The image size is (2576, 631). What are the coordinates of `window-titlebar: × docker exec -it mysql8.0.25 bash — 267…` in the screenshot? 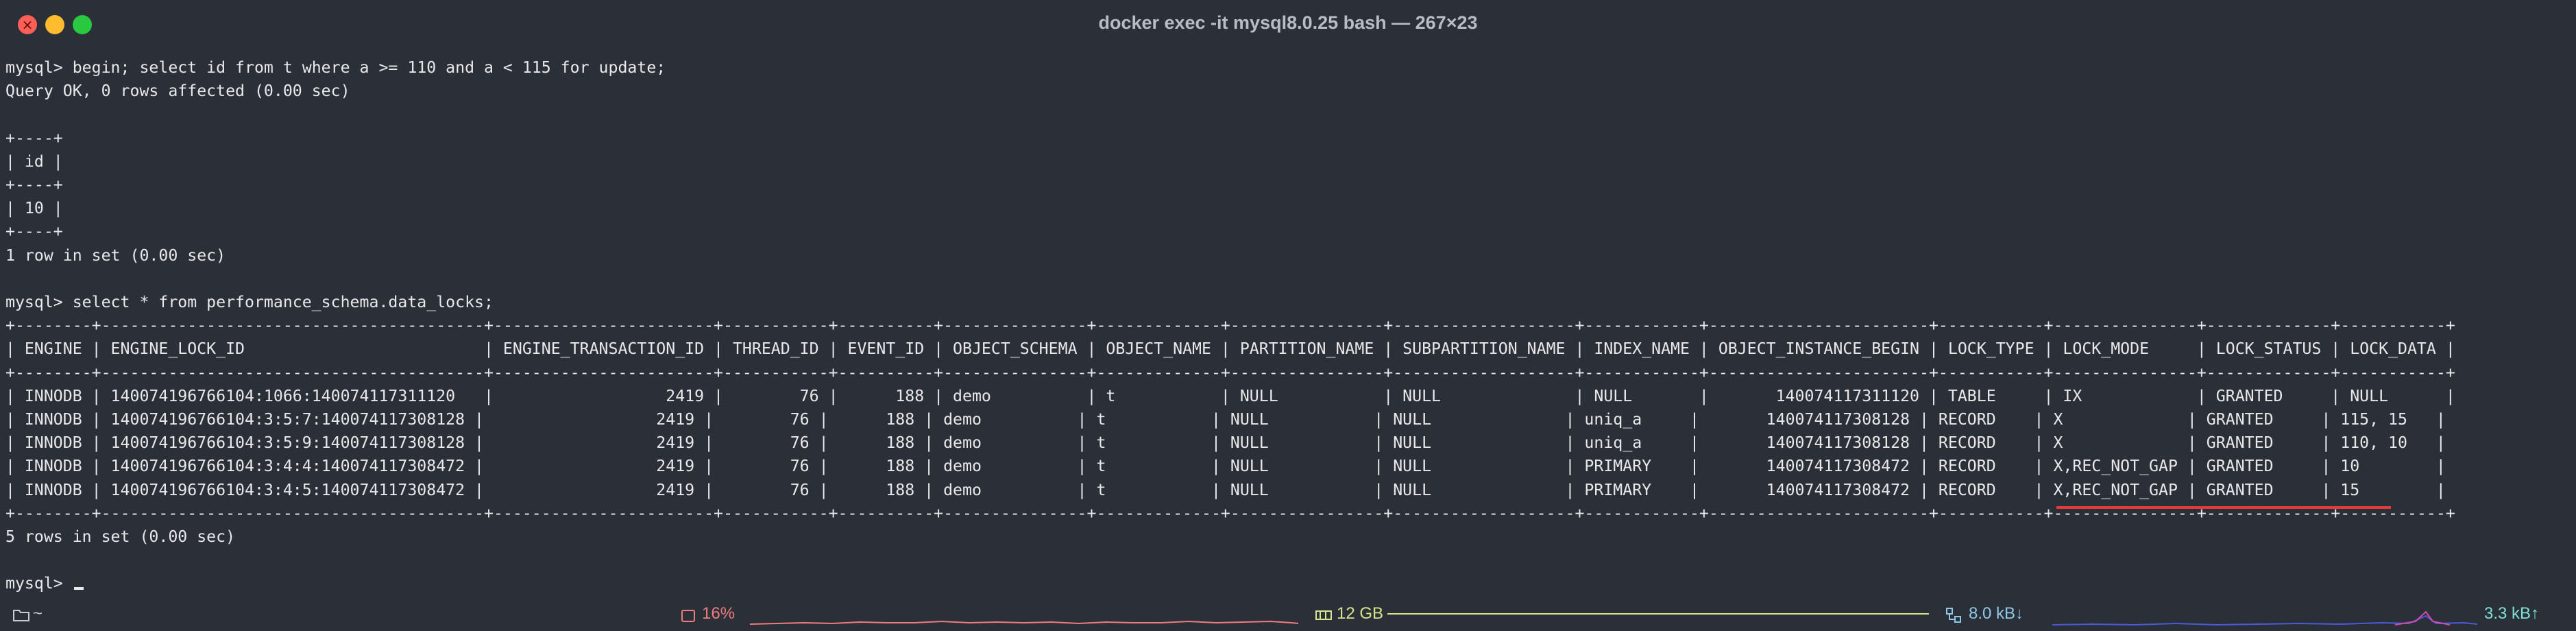 It's located at (1288, 26).